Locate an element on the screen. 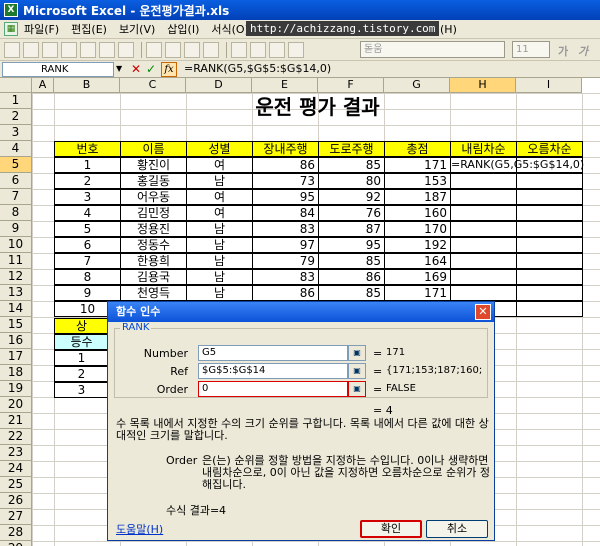 This screenshot has width=600, height=546. row-header: 9 is located at coordinates (16, 229).